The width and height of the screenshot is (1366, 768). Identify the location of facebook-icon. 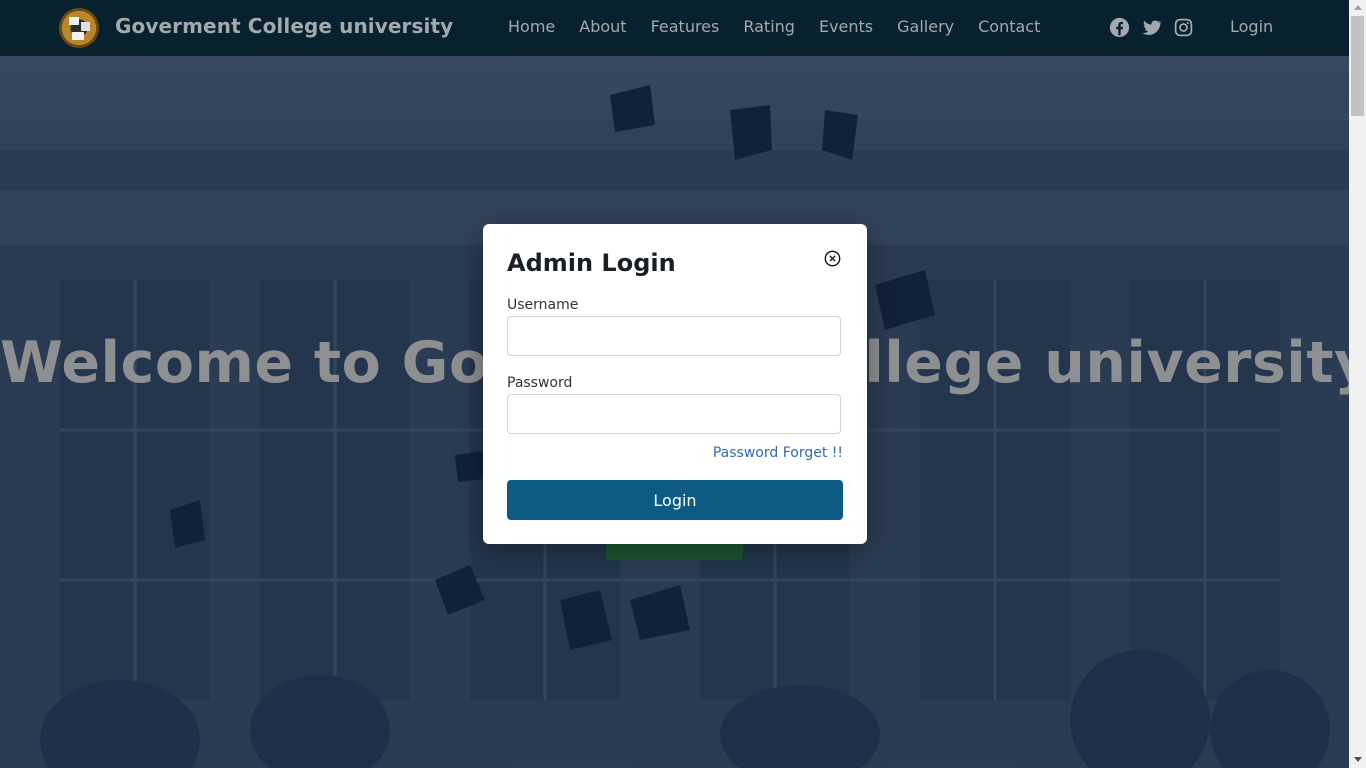
(1119, 27).